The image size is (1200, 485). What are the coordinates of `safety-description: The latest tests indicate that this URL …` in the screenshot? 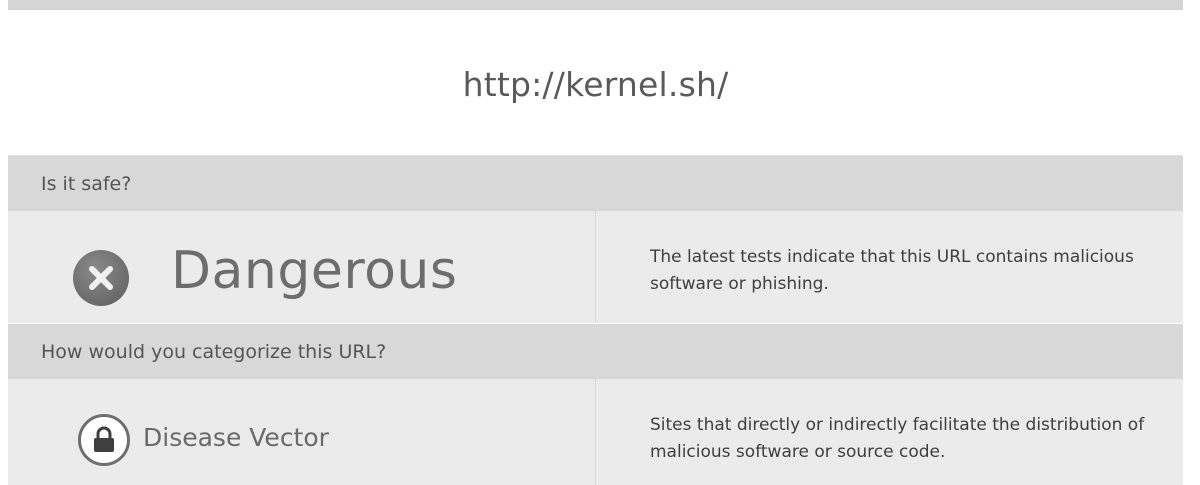 It's located at (892, 270).